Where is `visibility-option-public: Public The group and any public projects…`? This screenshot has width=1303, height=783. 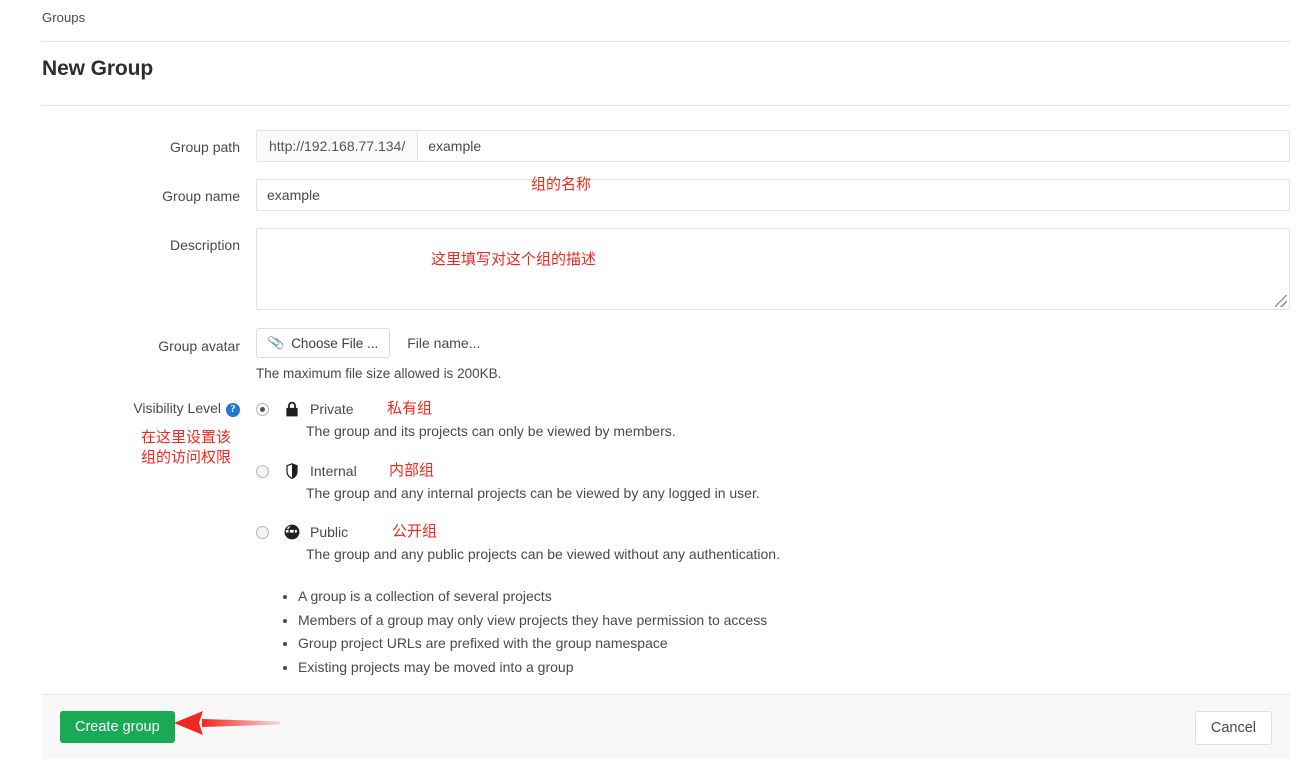 visibility-option-public: Public The group and any public projects… is located at coordinates (518, 542).